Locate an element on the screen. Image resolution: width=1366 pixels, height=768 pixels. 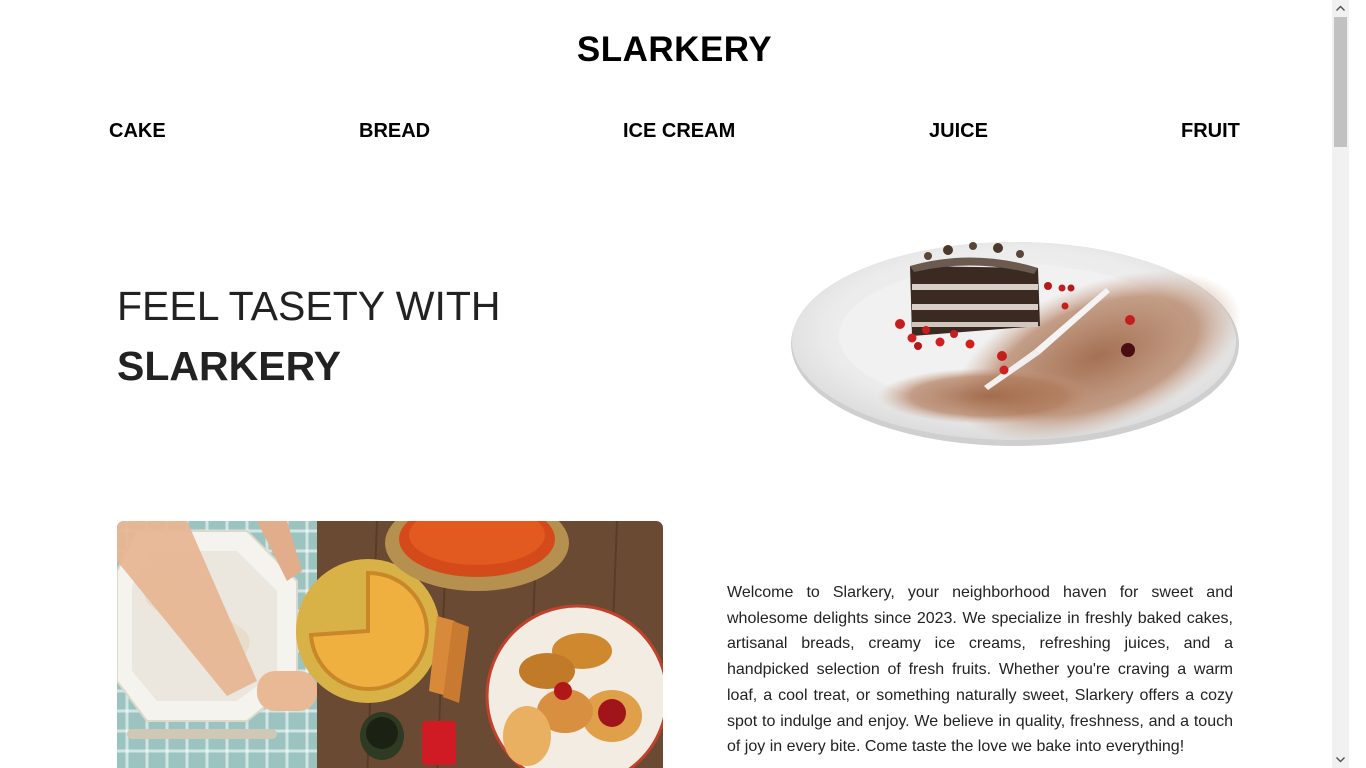
vertical-scrollbar is located at coordinates (1340, 384).